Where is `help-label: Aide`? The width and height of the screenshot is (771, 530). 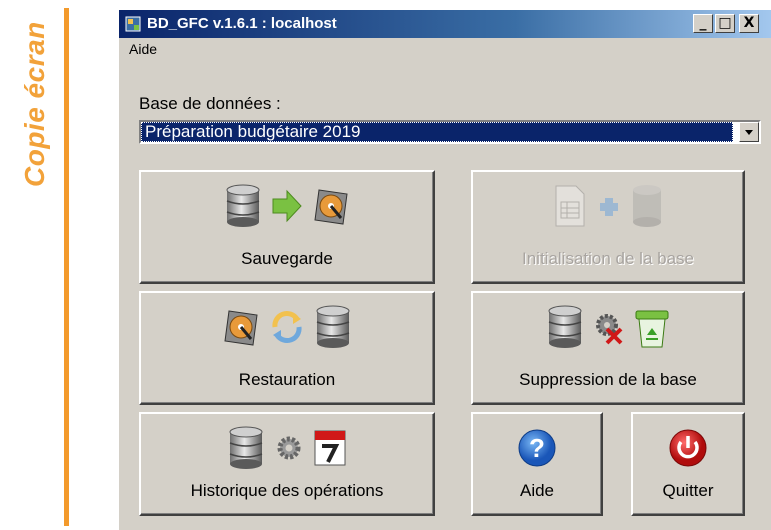 help-label: Aide is located at coordinates (537, 490).